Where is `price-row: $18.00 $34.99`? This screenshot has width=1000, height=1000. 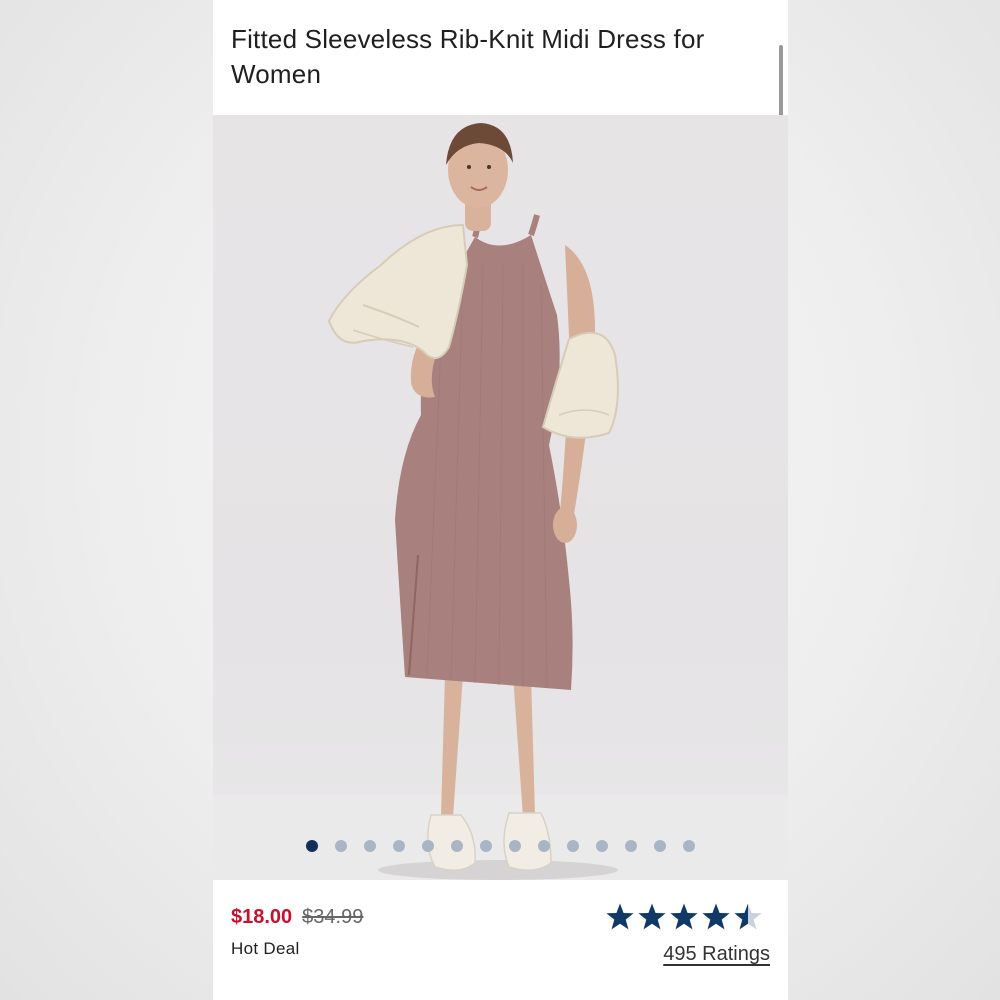
price-row: $18.00 $34.99 is located at coordinates (297, 917).